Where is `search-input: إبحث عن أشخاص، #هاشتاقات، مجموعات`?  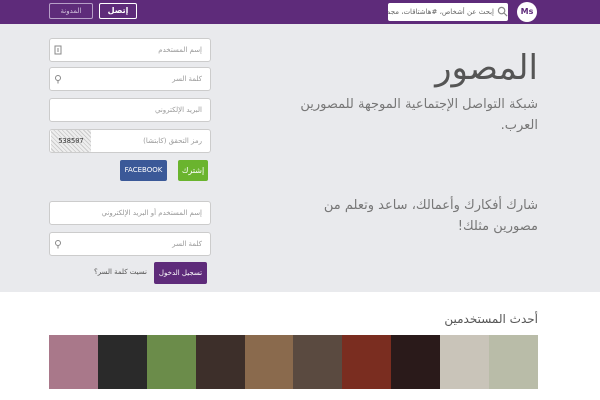 search-input: إبحث عن أشخاص، #هاشتاقات، مجموعات is located at coordinates (448, 12).